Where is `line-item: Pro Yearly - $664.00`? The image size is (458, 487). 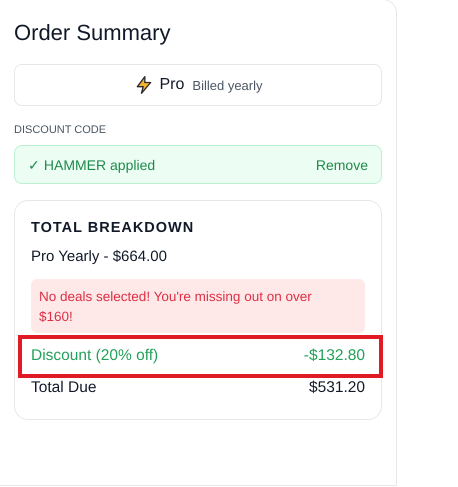 line-item: Pro Yearly - $664.00 is located at coordinates (99, 256).